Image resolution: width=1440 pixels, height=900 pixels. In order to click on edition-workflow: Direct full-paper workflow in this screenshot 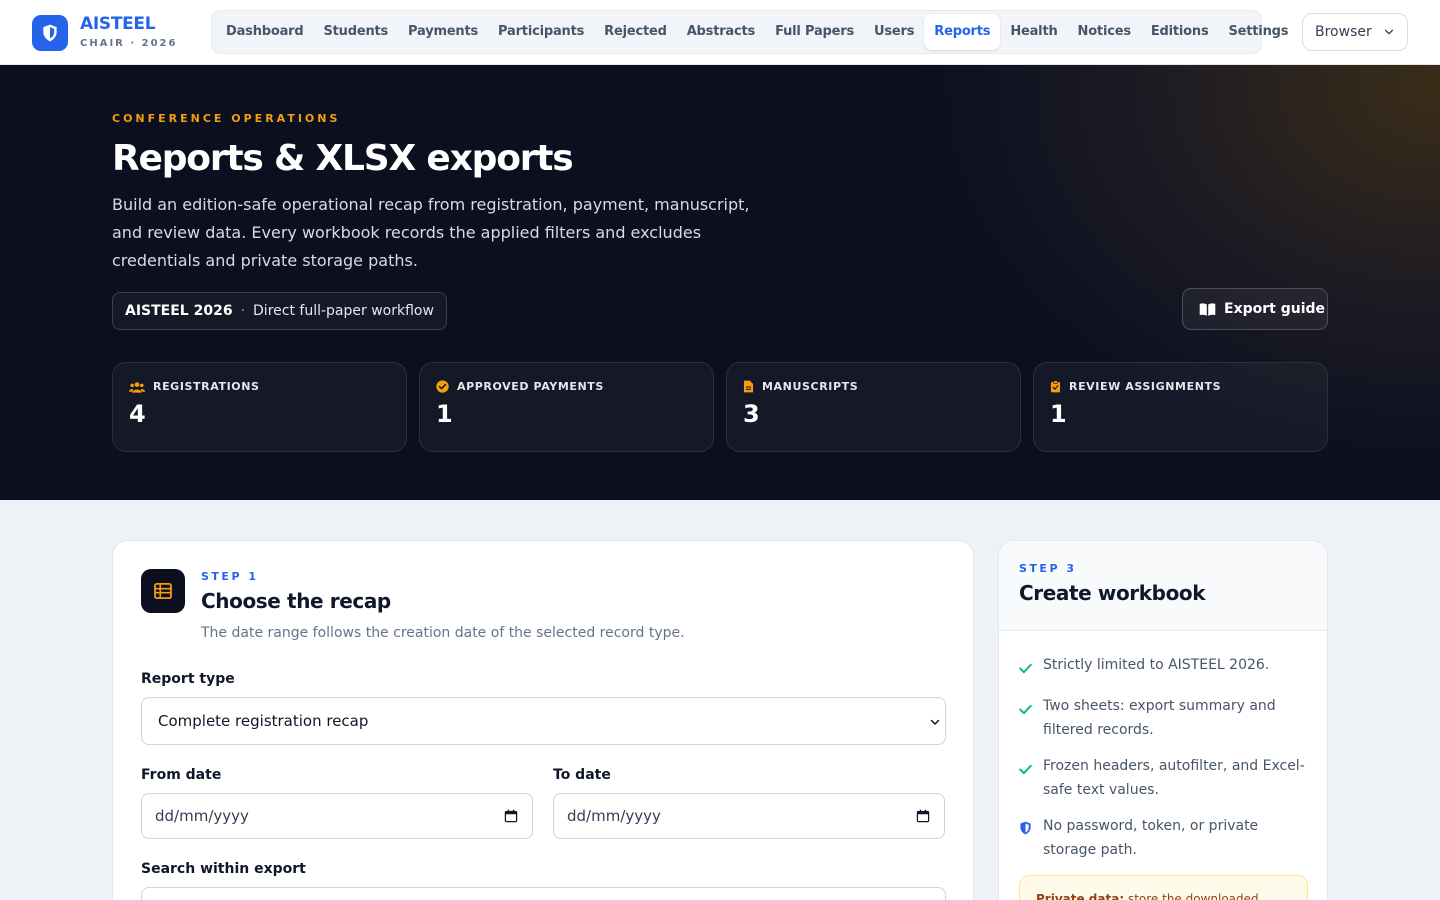, I will do `click(343, 311)`.